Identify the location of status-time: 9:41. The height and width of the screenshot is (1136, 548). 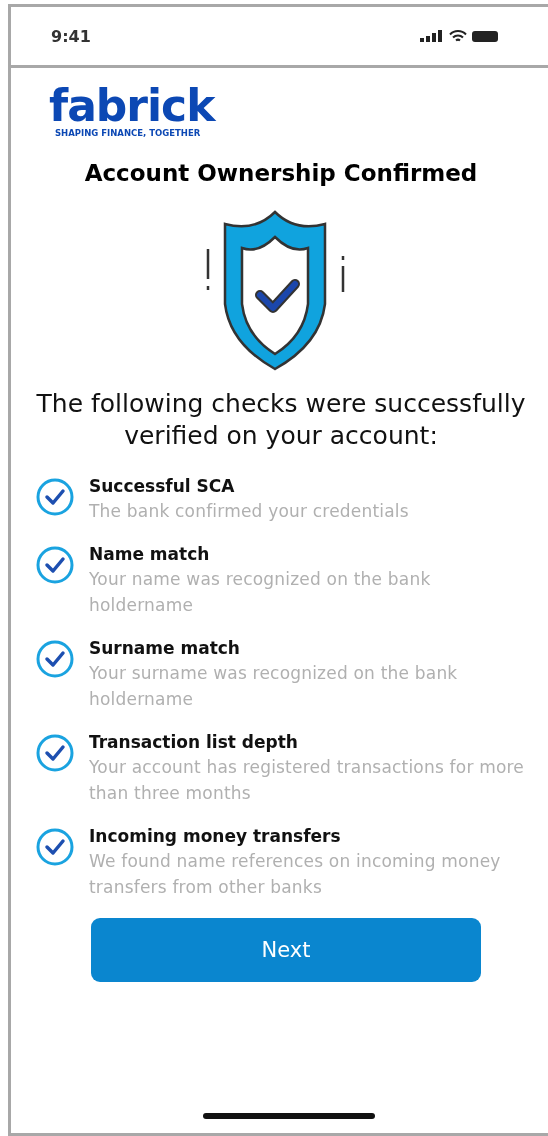
(71, 36).